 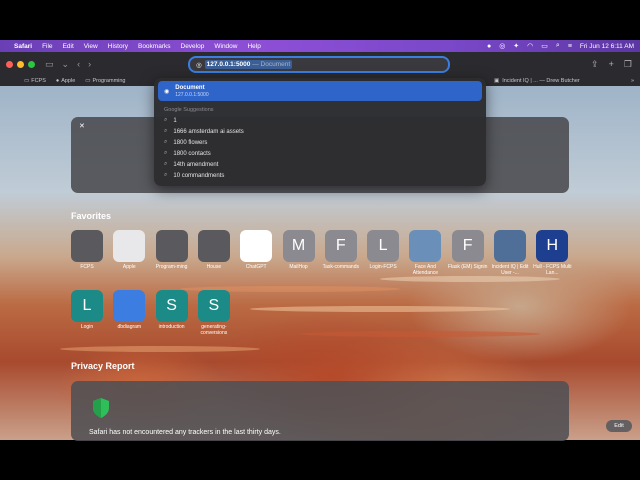 What do you see at coordinates (192, 94) in the screenshot?
I see `top-hit-url: 127.0.0.1:5000` at bounding box center [192, 94].